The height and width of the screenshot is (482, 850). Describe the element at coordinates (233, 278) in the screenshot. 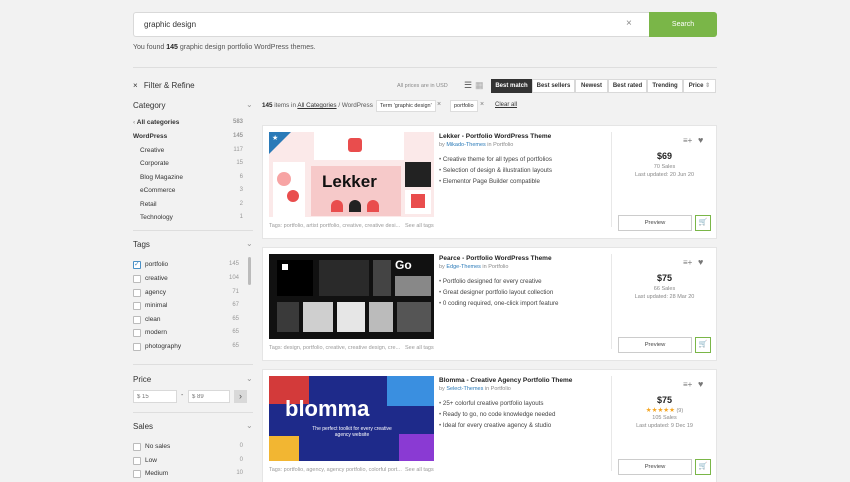

I see `tag-count: 104` at that location.